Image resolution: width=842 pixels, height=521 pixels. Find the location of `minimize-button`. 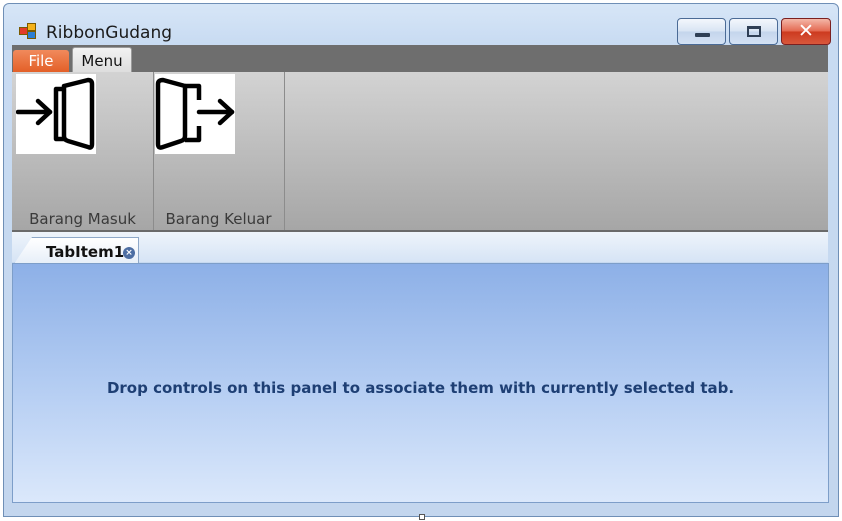

minimize-button is located at coordinates (701, 31).